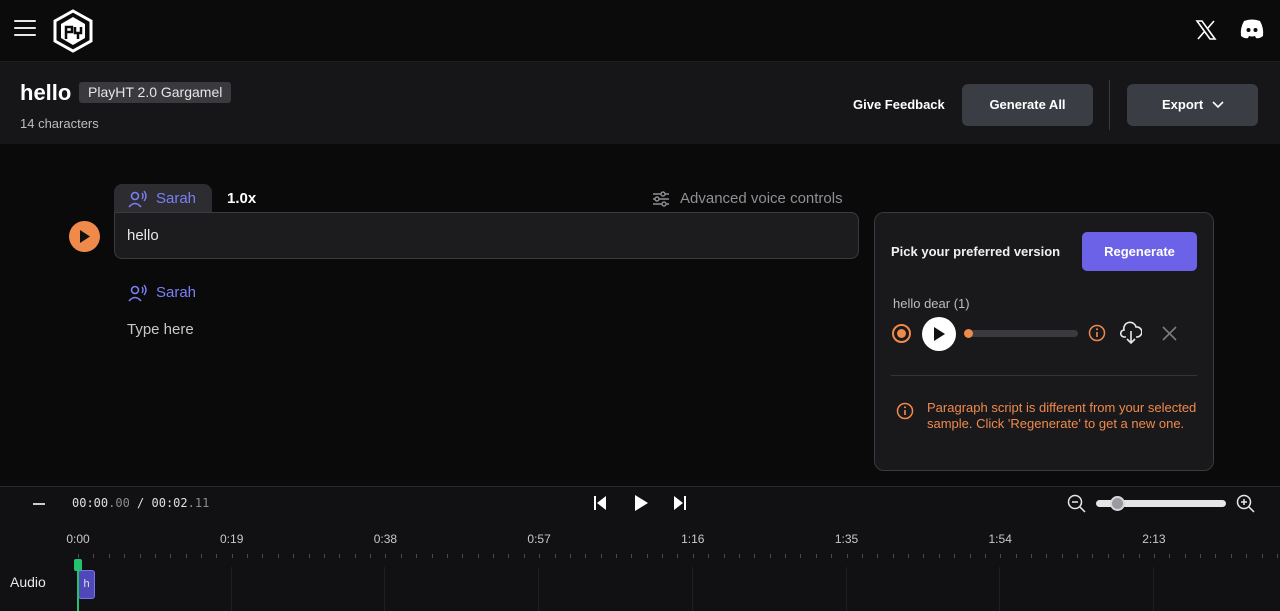 The image size is (1280, 611). What do you see at coordinates (901, 333) in the screenshot?
I see `sample-radio` at bounding box center [901, 333].